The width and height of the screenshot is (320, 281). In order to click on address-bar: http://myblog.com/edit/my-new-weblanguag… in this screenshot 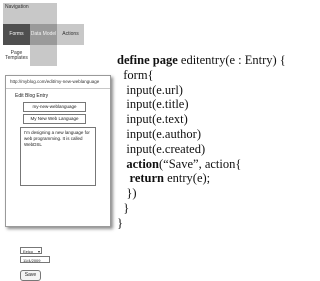, I will do `click(58, 82)`.